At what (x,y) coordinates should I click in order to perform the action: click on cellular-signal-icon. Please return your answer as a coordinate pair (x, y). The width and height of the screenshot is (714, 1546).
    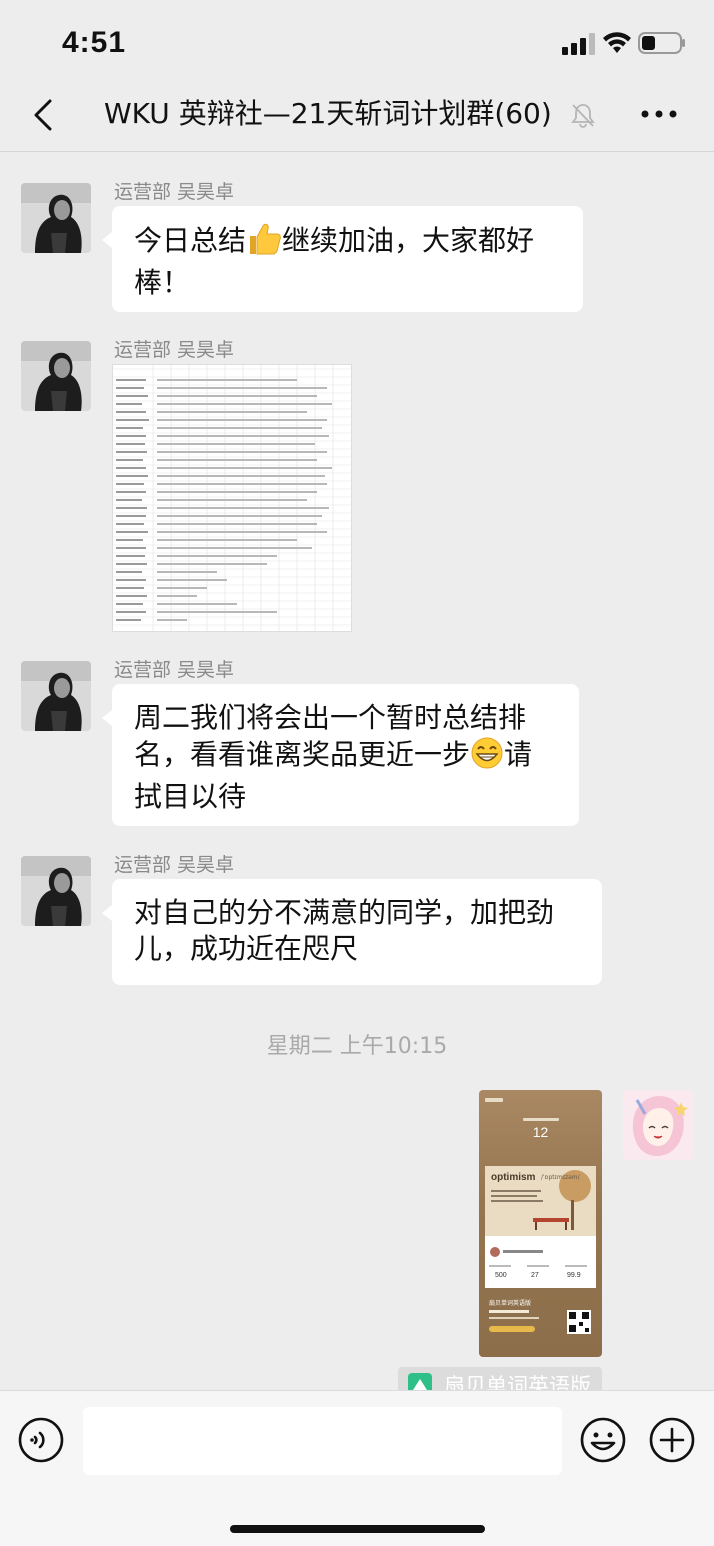
    Looking at the image, I should click on (578, 44).